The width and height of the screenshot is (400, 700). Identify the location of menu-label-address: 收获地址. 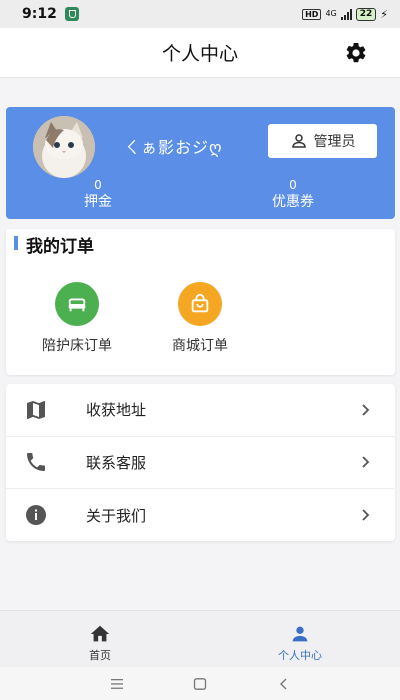
(116, 410).